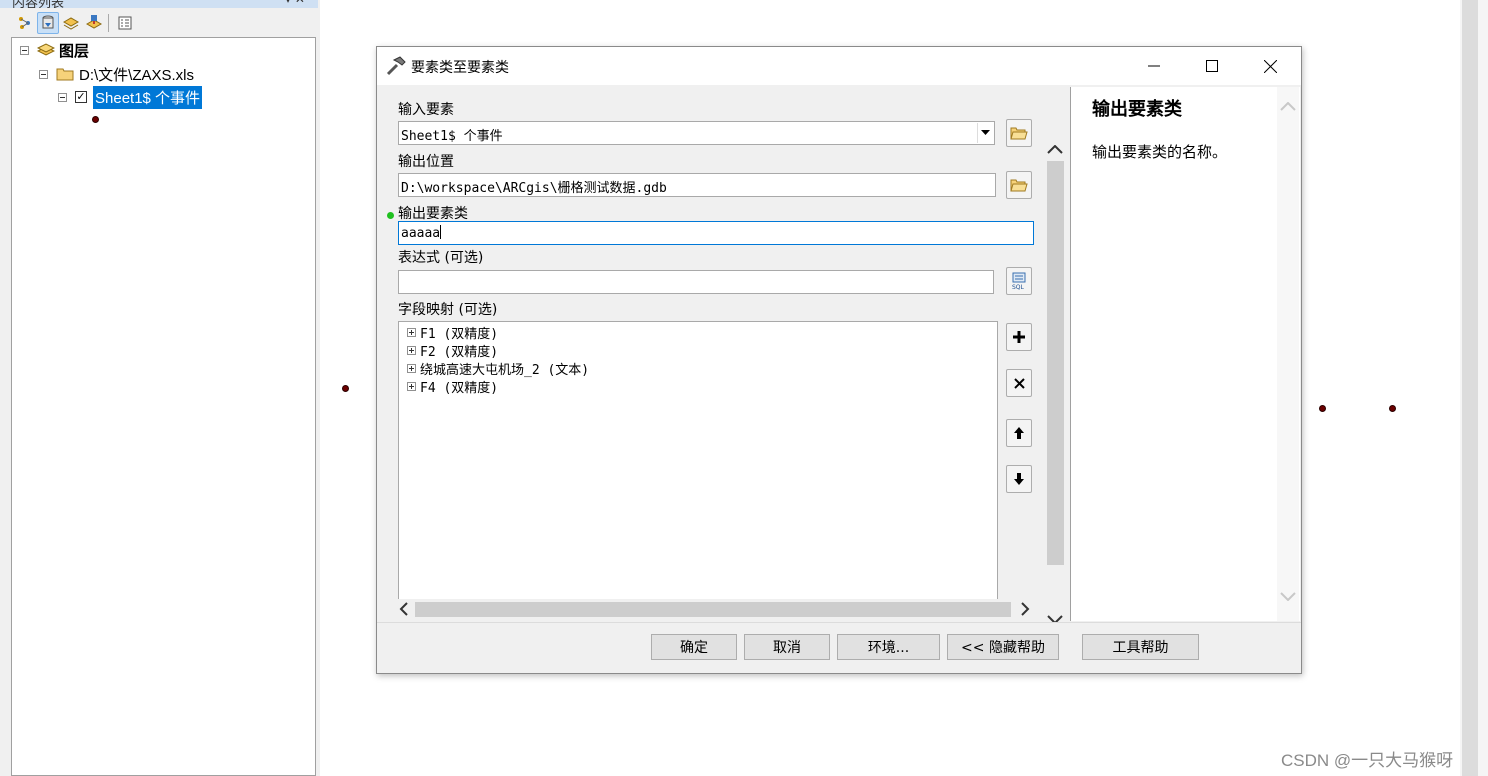  I want to click on delete-field-button, so click(1019, 383).